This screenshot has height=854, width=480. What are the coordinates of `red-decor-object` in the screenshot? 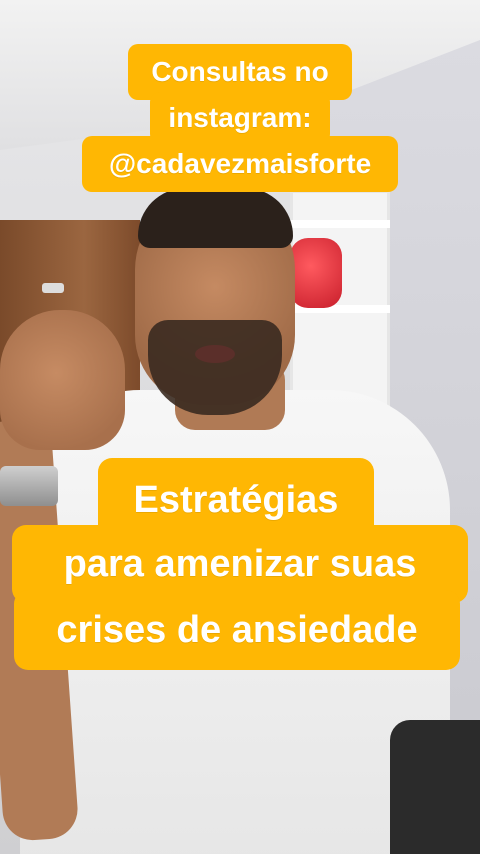 It's located at (316, 273).